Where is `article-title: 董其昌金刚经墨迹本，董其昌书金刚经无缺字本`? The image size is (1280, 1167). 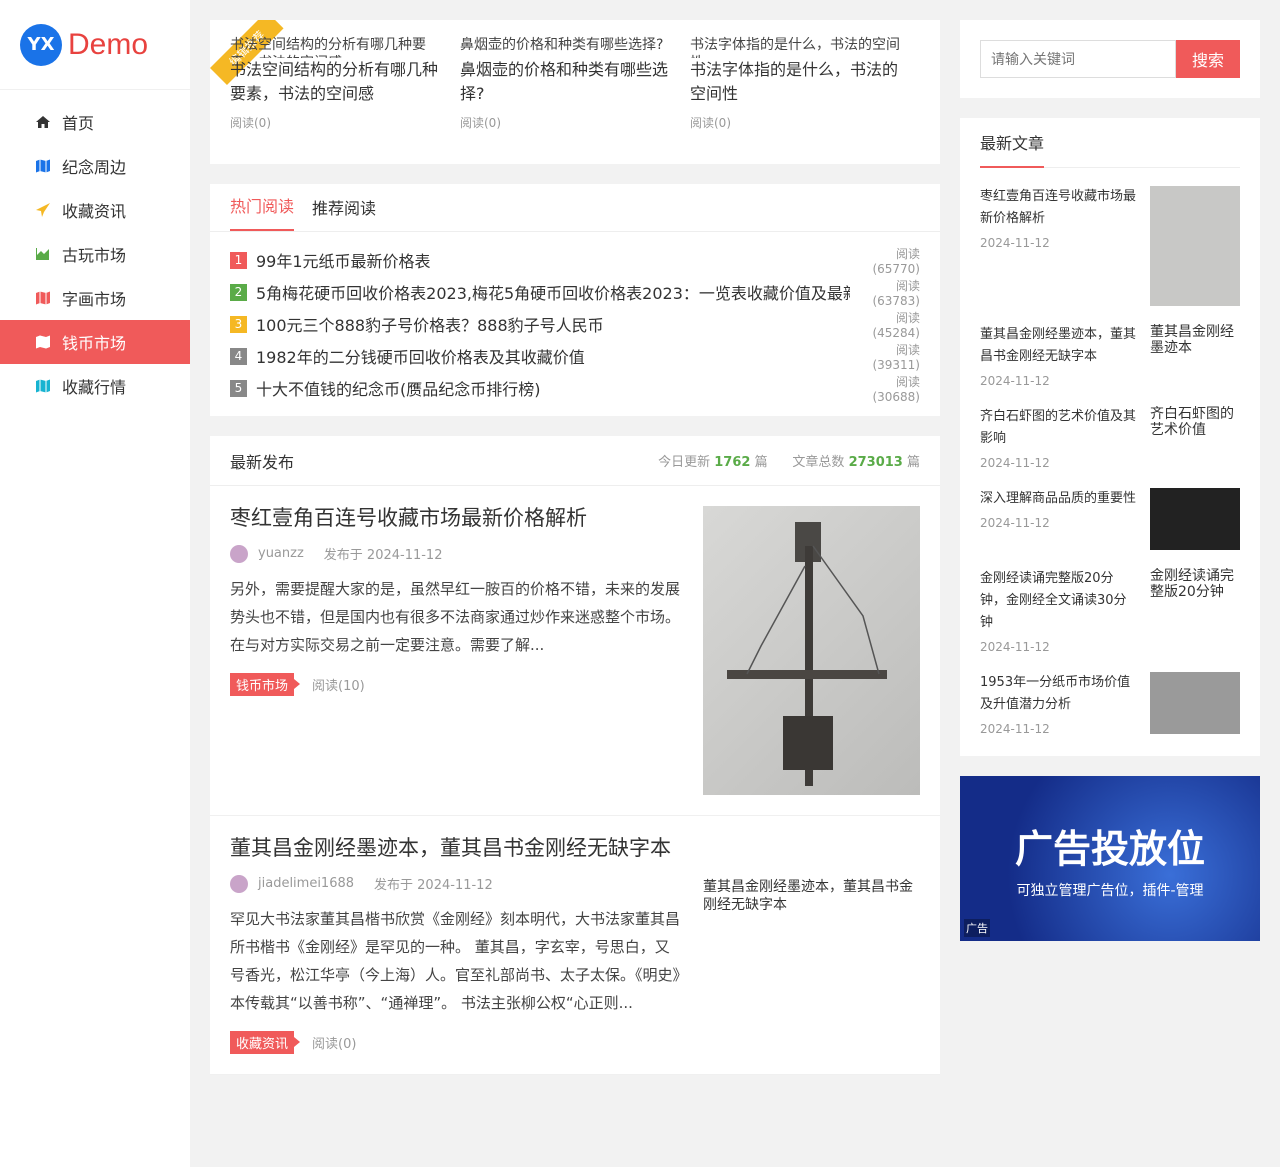 article-title: 董其昌金刚经墨迹本，董其昌书金刚经无缺字本 is located at coordinates (456, 848).